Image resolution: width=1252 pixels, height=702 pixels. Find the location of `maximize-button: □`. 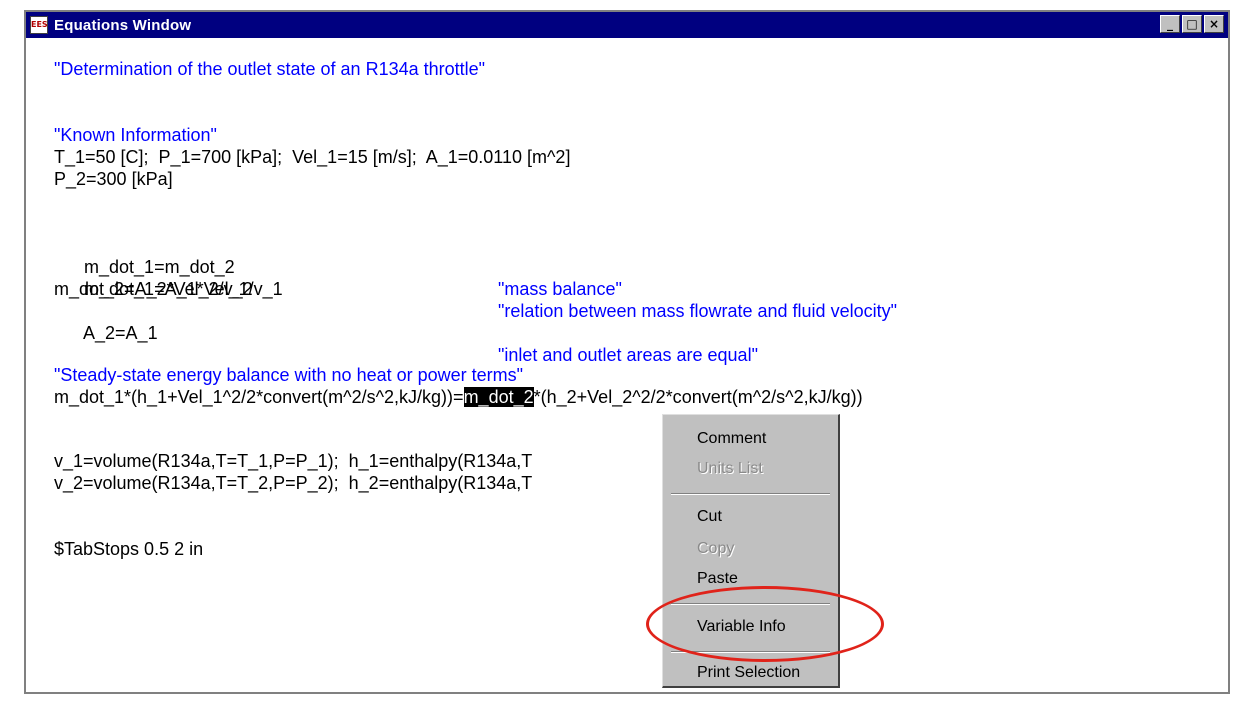

maximize-button: □ is located at coordinates (1192, 24).